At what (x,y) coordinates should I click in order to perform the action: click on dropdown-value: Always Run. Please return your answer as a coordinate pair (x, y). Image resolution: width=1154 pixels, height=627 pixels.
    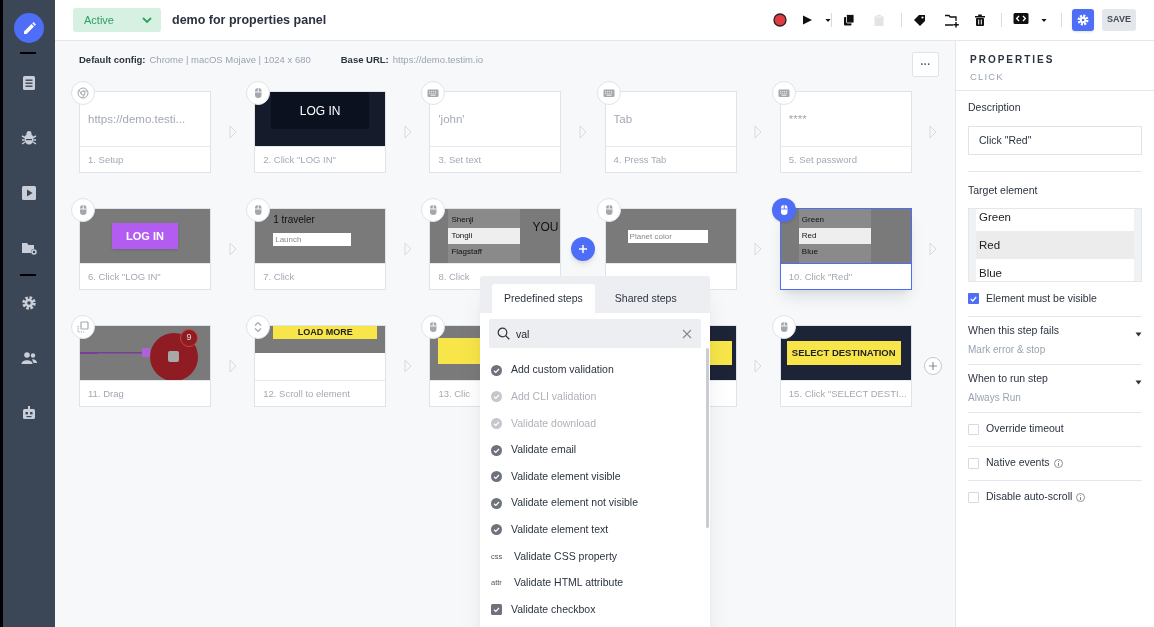
    Looking at the image, I should click on (995, 397).